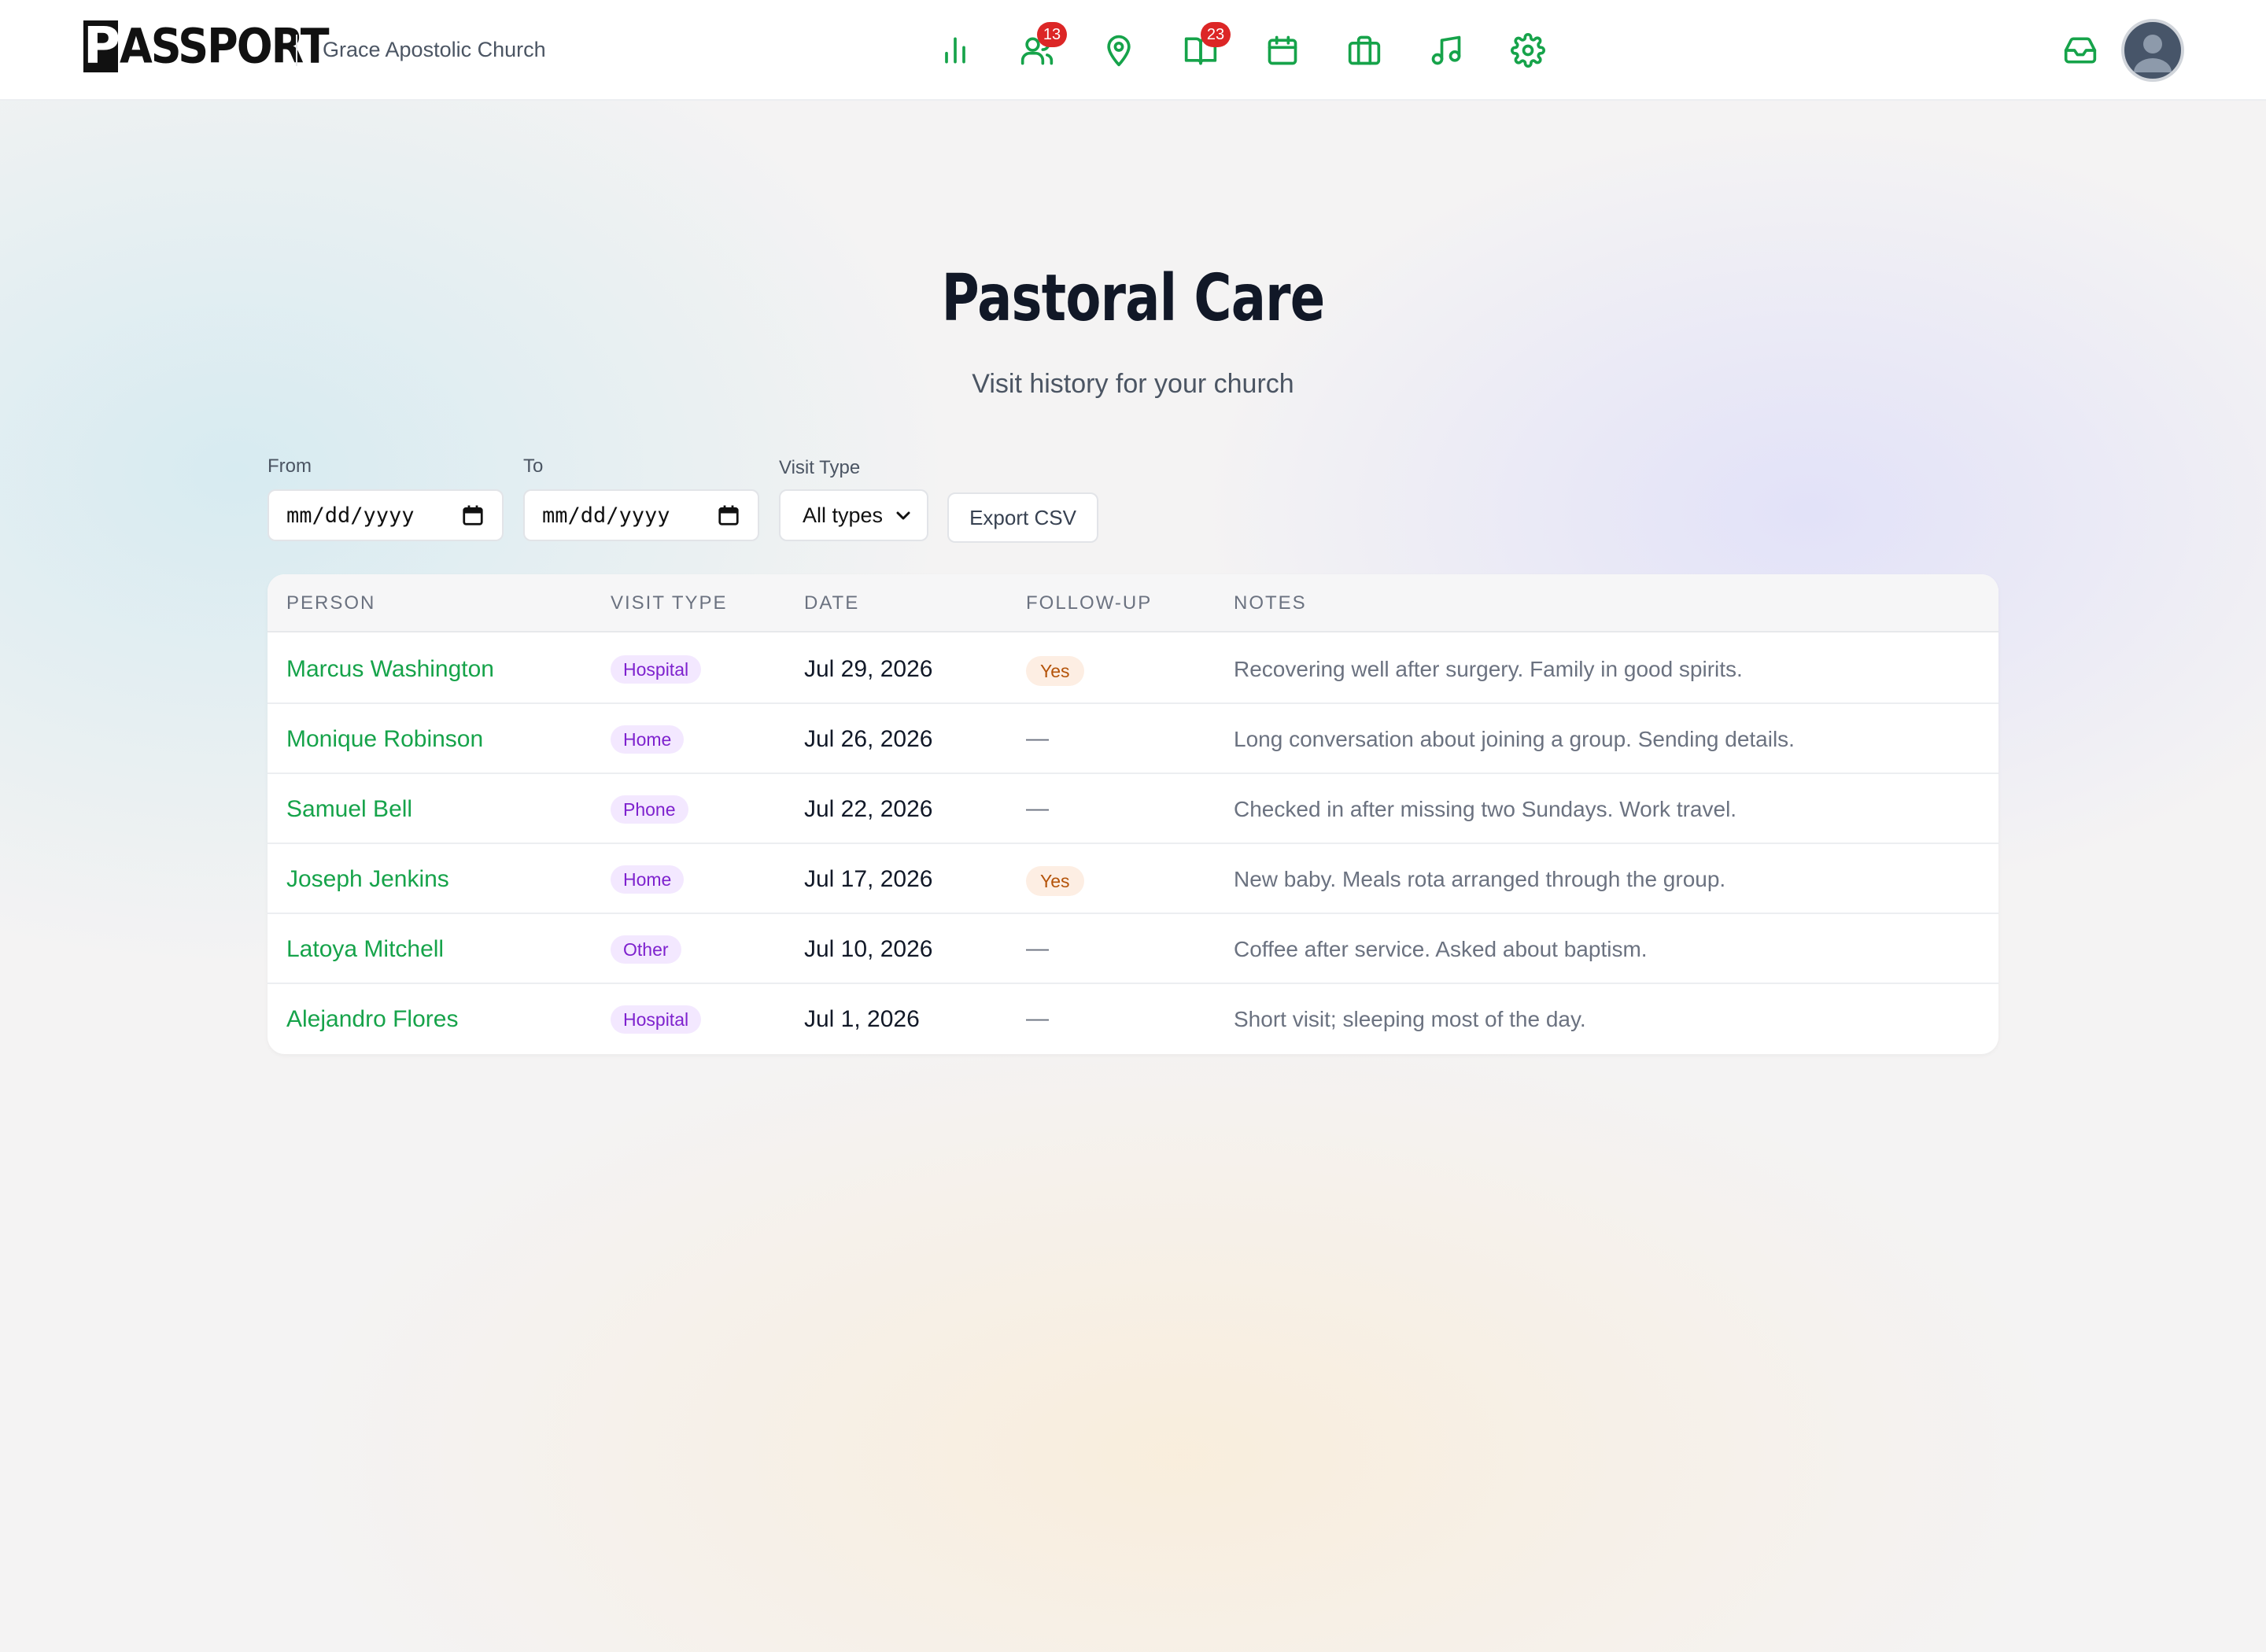 Image resolution: width=2266 pixels, height=1652 pixels. Describe the element at coordinates (296, 50) in the screenshot. I see `header-divider` at that location.